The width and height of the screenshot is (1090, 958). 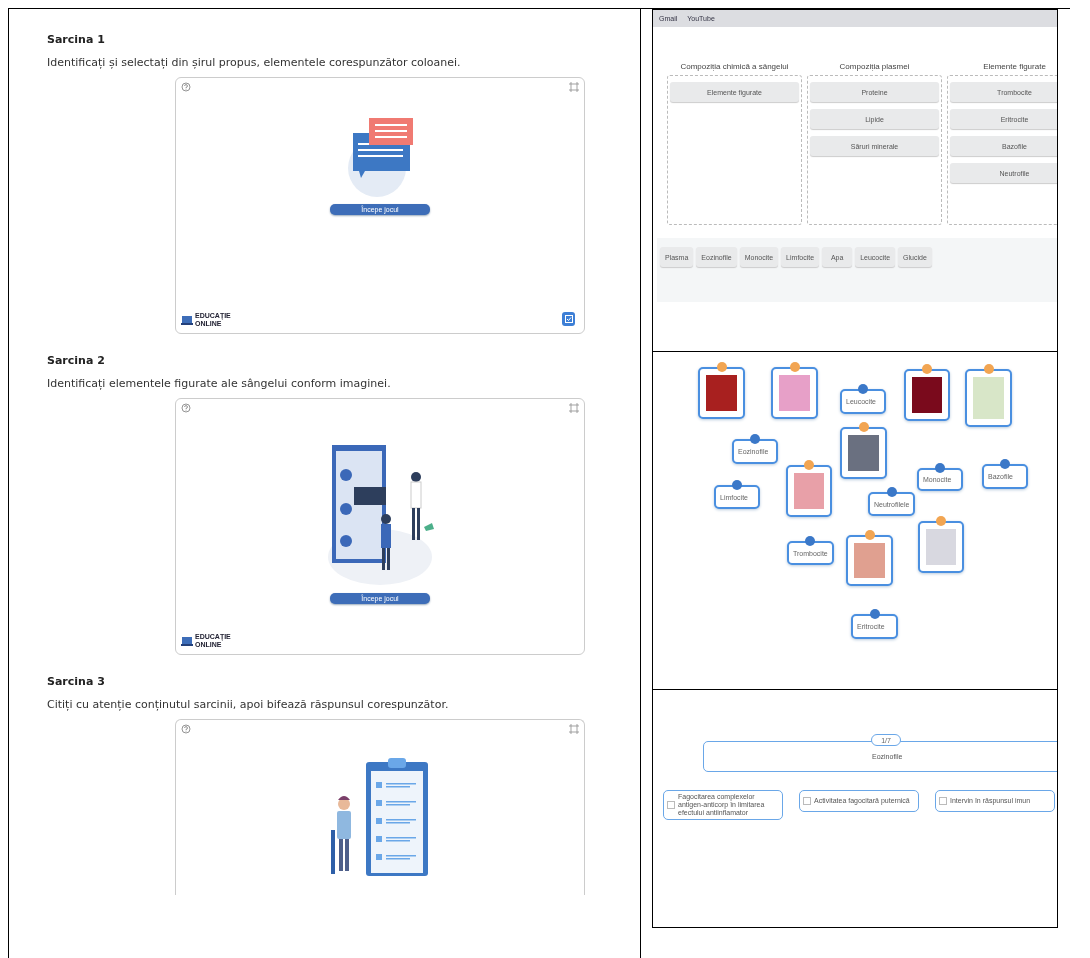 What do you see at coordinates (76, 360) in the screenshot?
I see `task-title: Sarcina 2` at bounding box center [76, 360].